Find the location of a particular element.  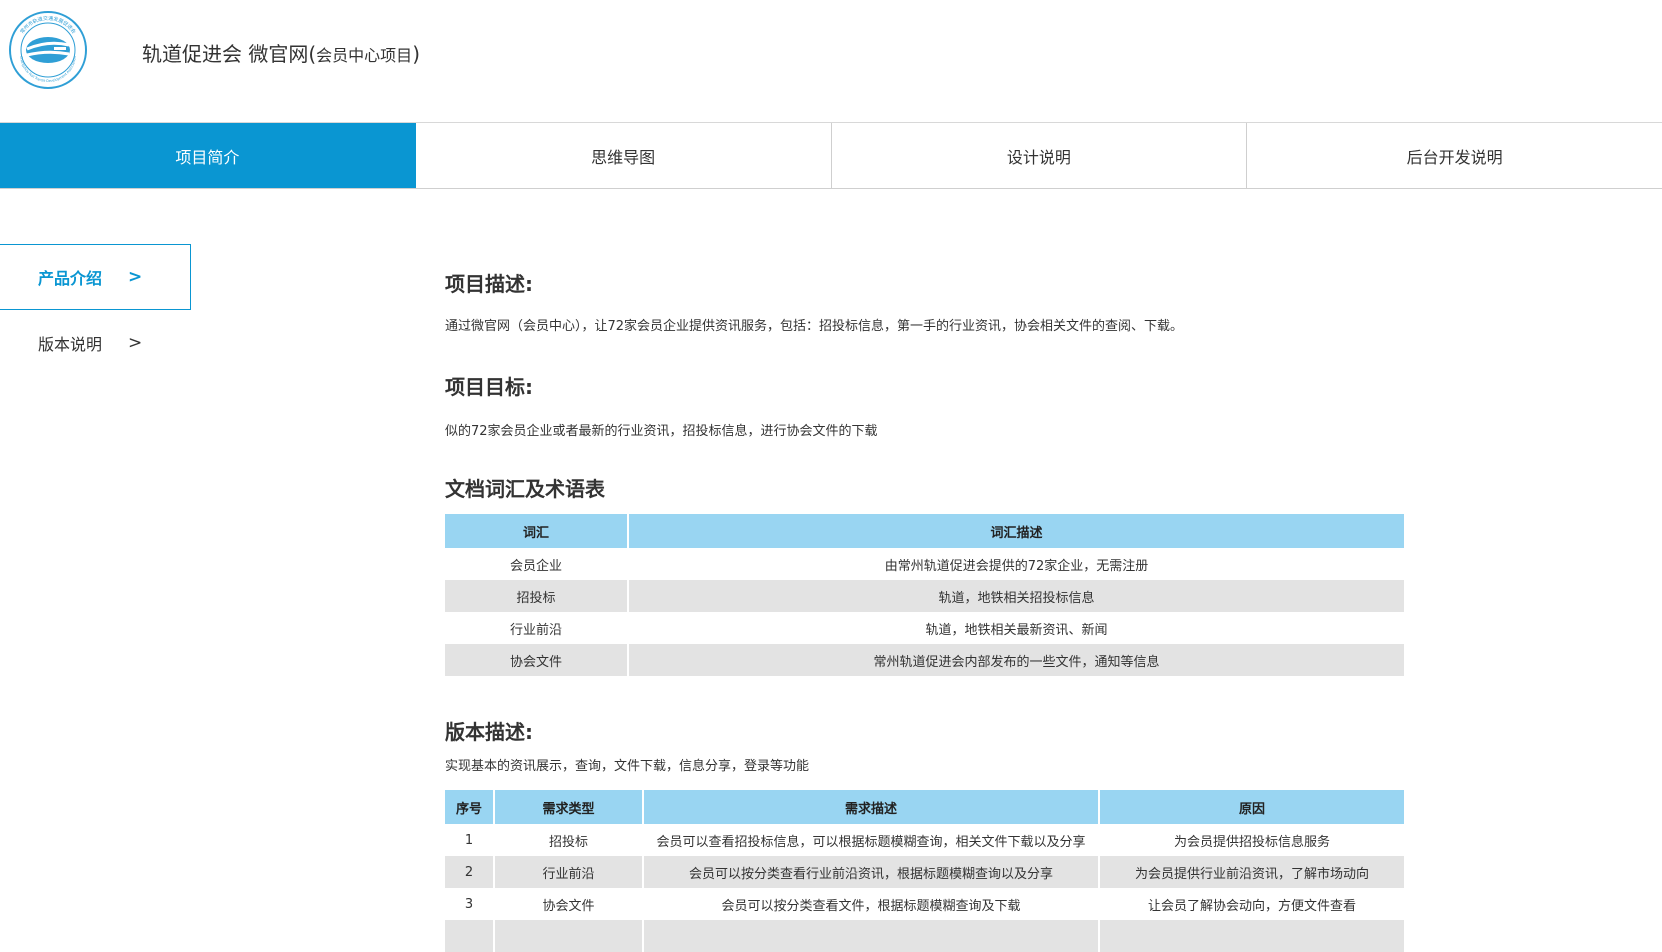

table-cell: 常州轨道促进会内部发布的一些文件，通知等信息 is located at coordinates (1016, 660).